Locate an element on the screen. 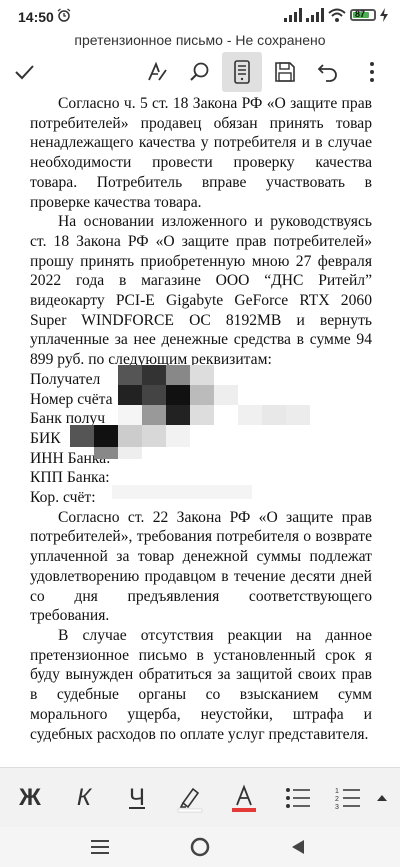  bullet-list-icon is located at coordinates (298, 798).